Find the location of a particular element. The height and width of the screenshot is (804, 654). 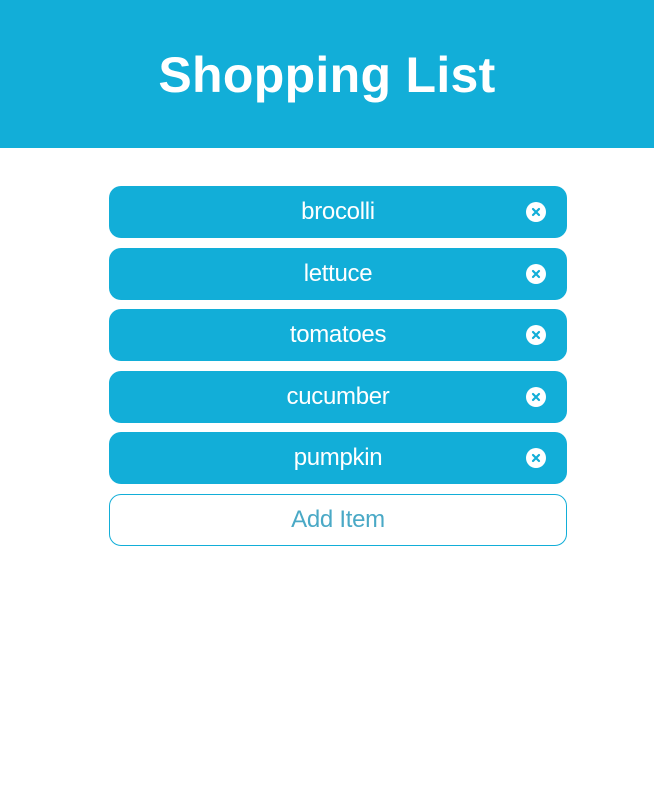

item-label: tomatoes is located at coordinates (338, 334).